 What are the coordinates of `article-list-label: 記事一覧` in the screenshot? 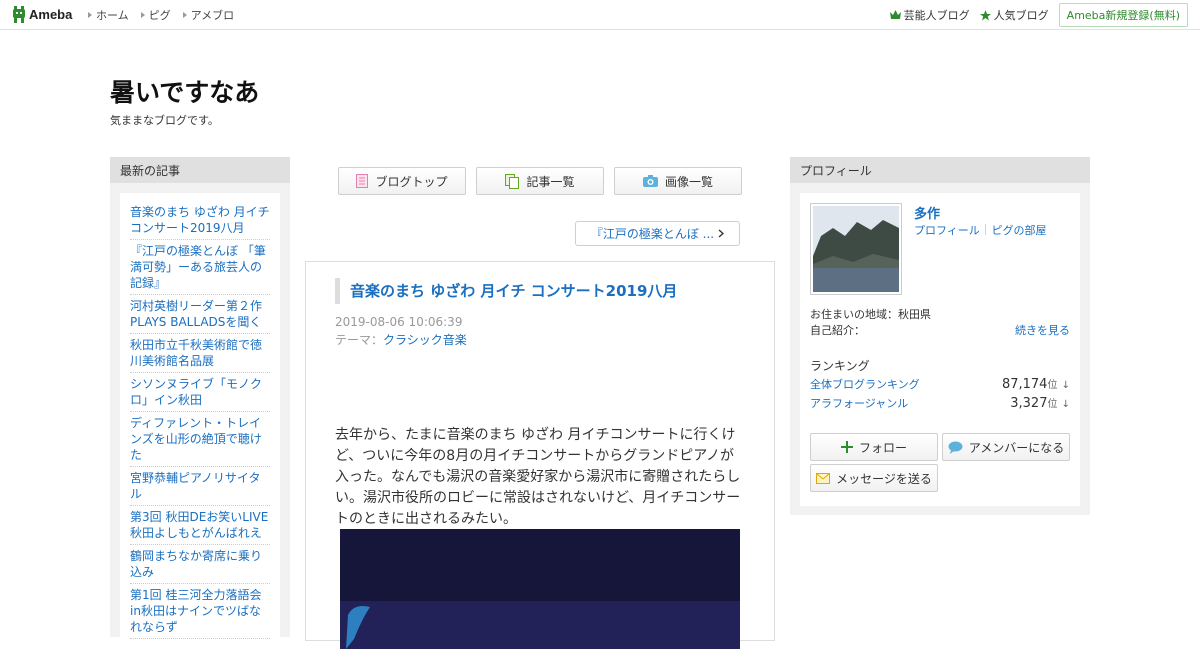 It's located at (550, 181).